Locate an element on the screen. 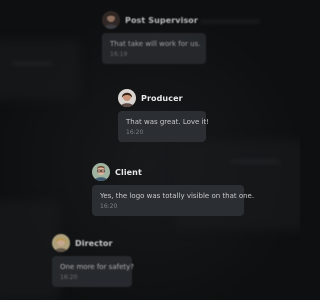 This screenshot has height=300, width=320. message-text: One more for safety? is located at coordinates (97, 267).